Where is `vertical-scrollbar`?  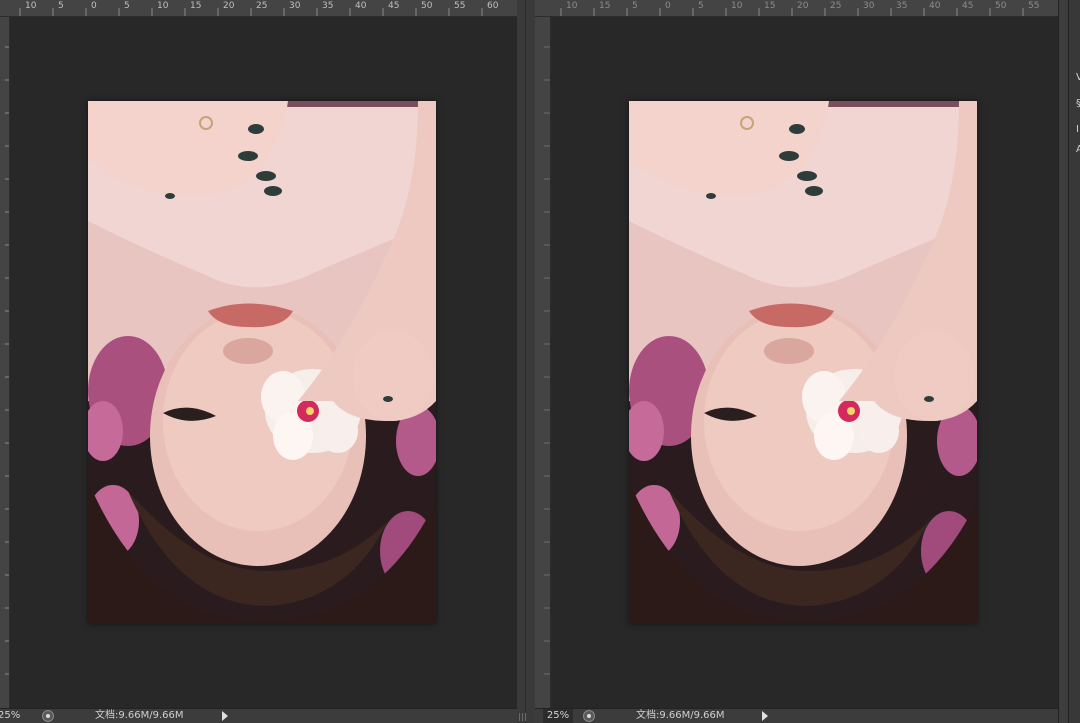
vertical-scrollbar is located at coordinates (1063, 361).